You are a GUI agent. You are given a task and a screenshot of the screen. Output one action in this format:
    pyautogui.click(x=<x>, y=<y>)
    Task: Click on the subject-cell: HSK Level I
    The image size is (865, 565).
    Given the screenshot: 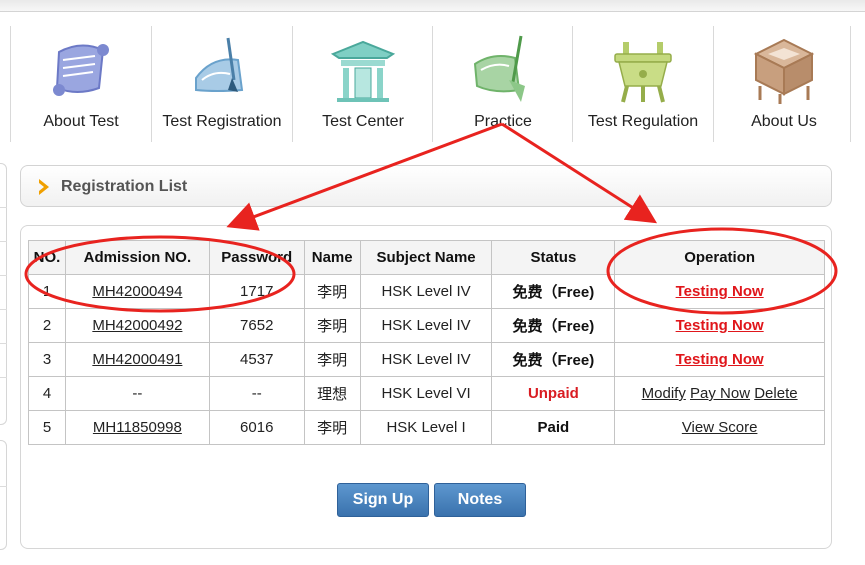 What is the action you would take?
    pyautogui.click(x=426, y=427)
    